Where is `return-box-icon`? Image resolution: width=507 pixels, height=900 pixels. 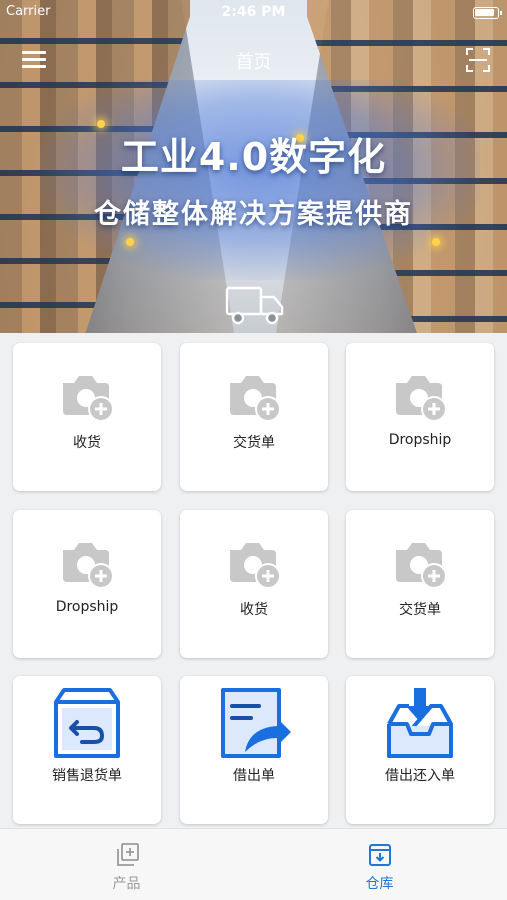
return-box-icon is located at coordinates (87, 723).